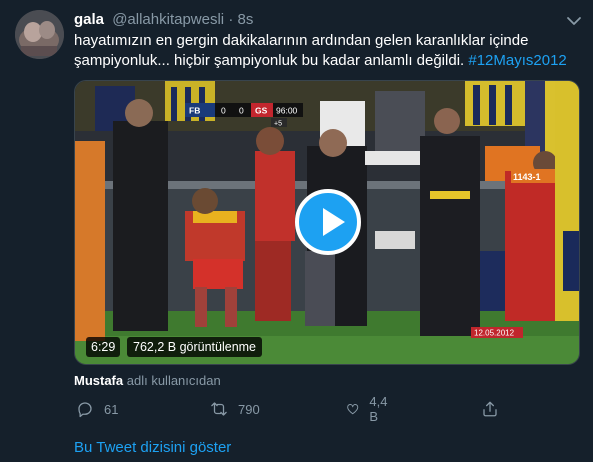 This screenshot has height=462, width=593. I want to click on scoreboard-away: GS, so click(261, 111).